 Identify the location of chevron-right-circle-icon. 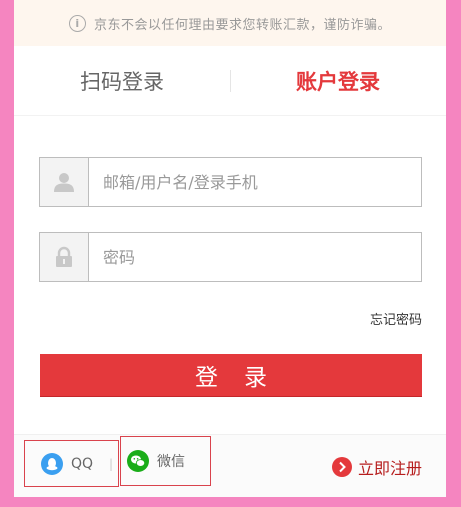
(341, 467).